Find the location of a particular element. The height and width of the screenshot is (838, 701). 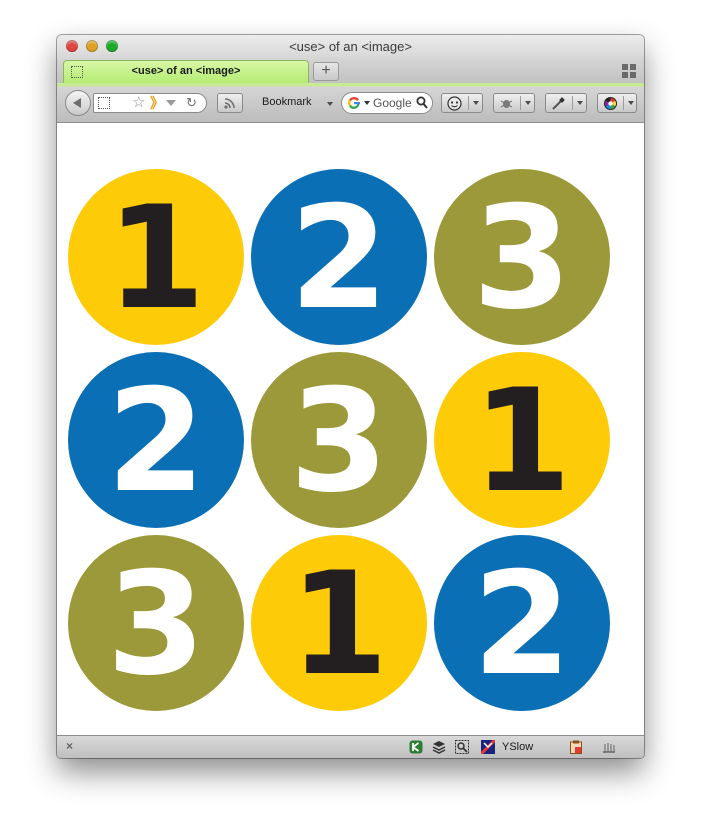

bug-icon is located at coordinates (506, 104).